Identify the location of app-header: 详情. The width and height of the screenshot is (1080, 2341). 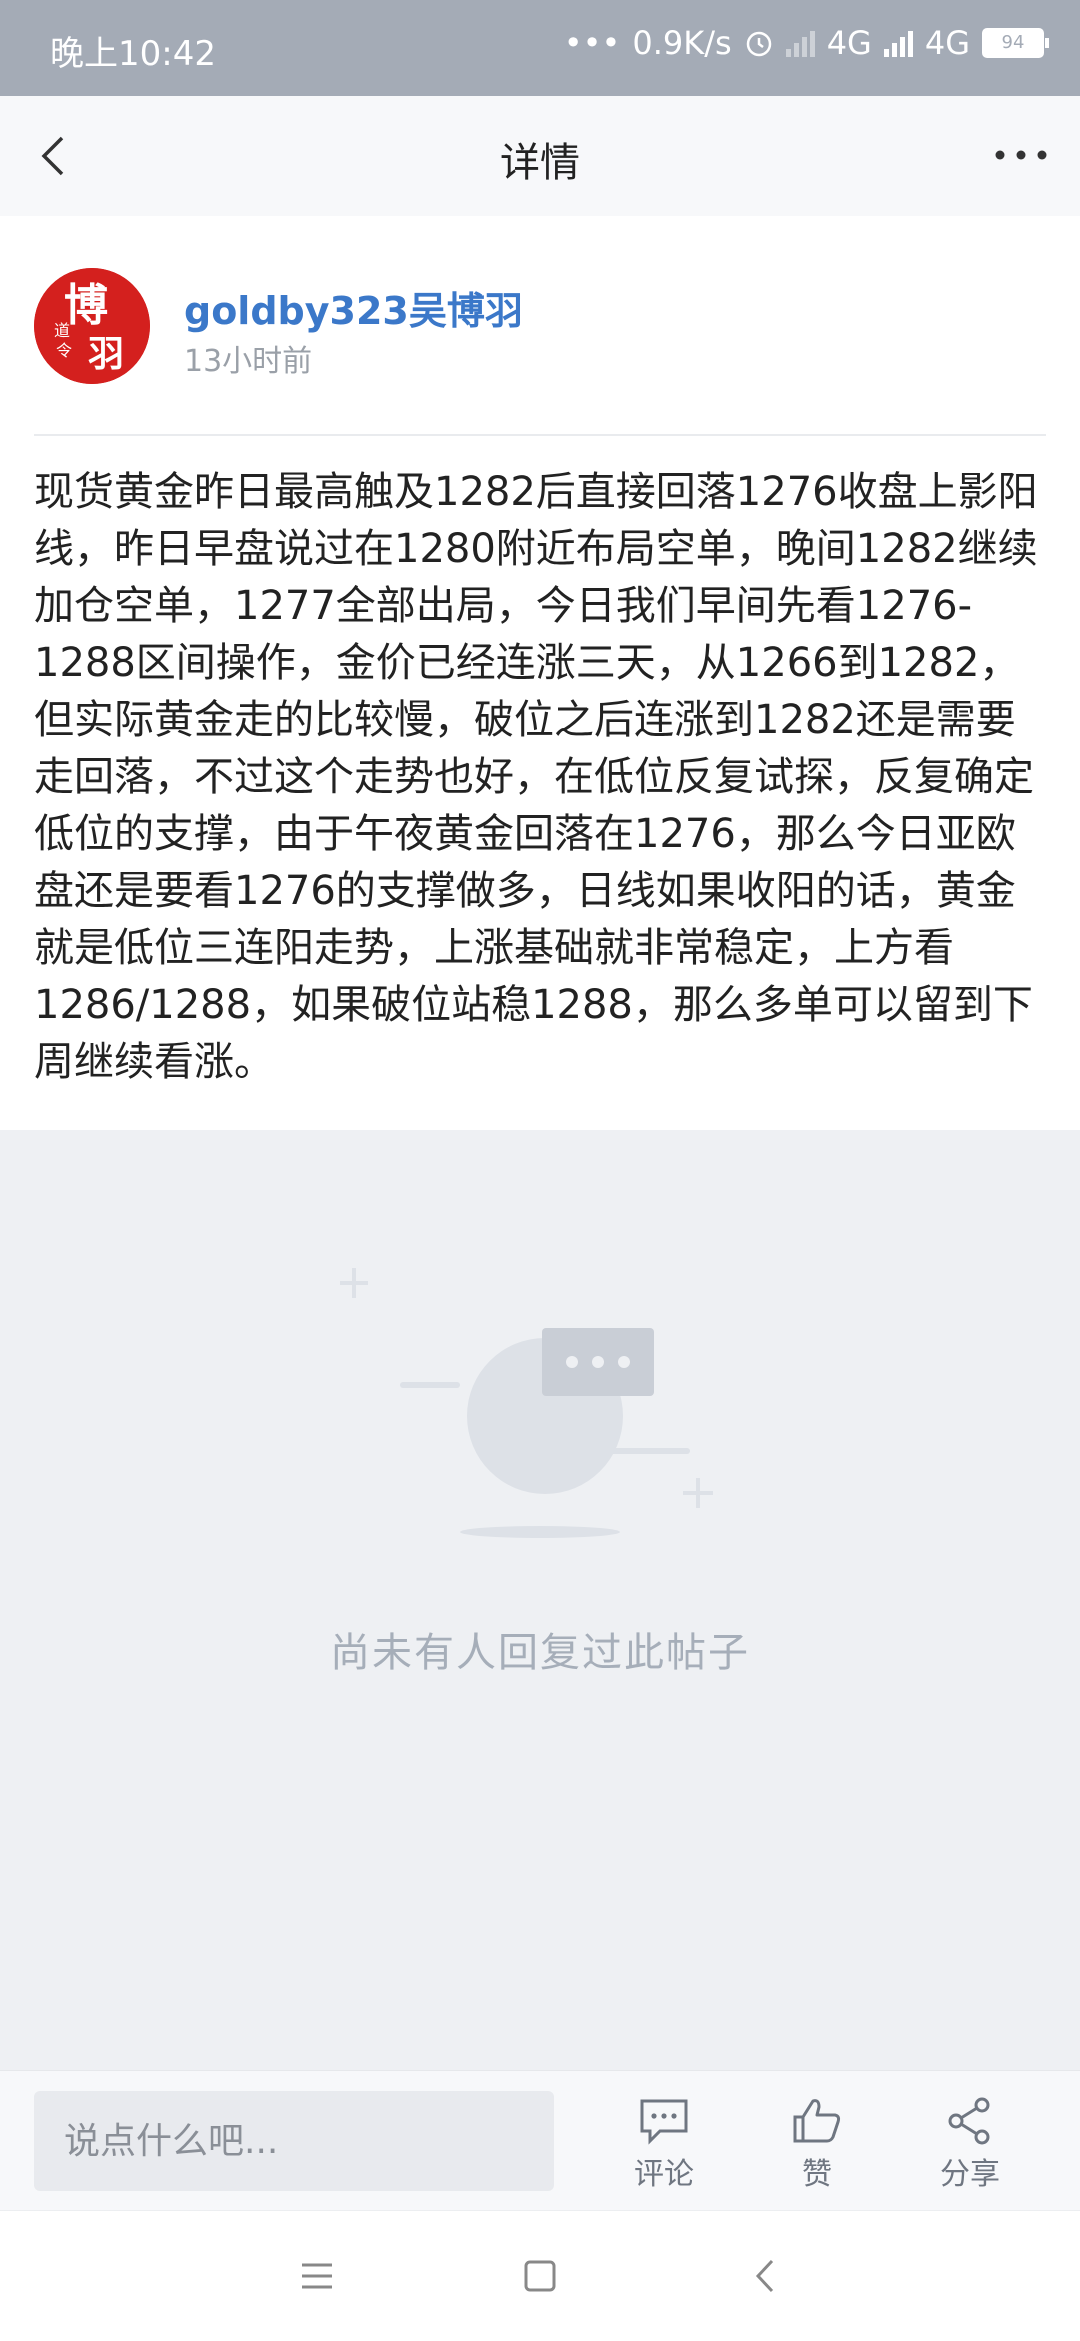
(540, 156).